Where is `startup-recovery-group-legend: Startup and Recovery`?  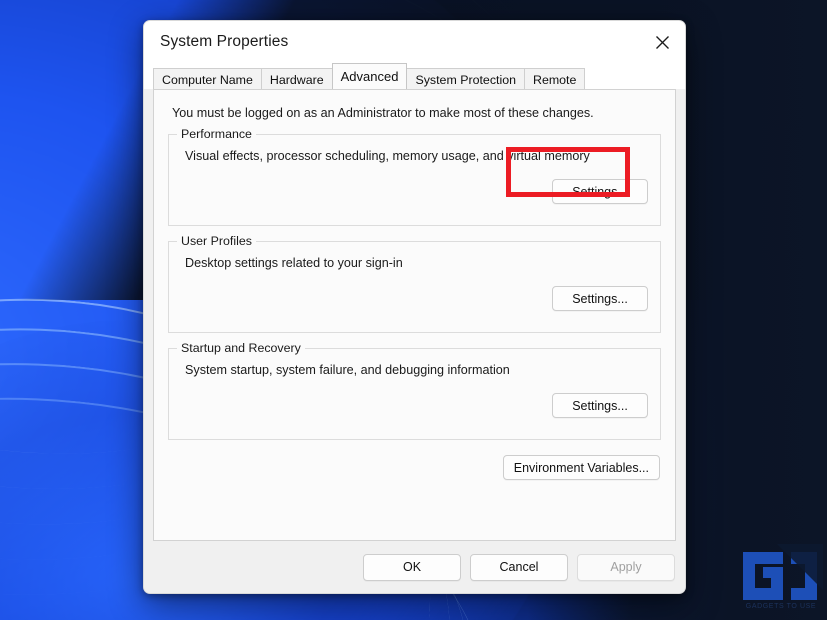
startup-recovery-group-legend: Startup and Recovery is located at coordinates (241, 348).